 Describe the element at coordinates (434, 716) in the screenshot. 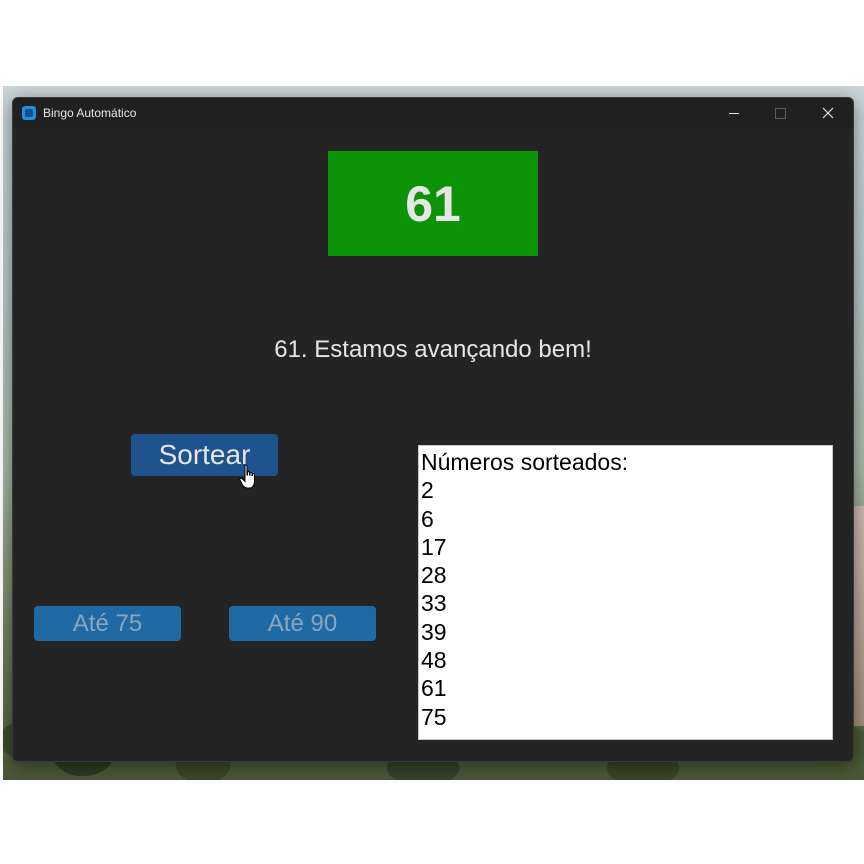

I see `list-item: 75` at that location.